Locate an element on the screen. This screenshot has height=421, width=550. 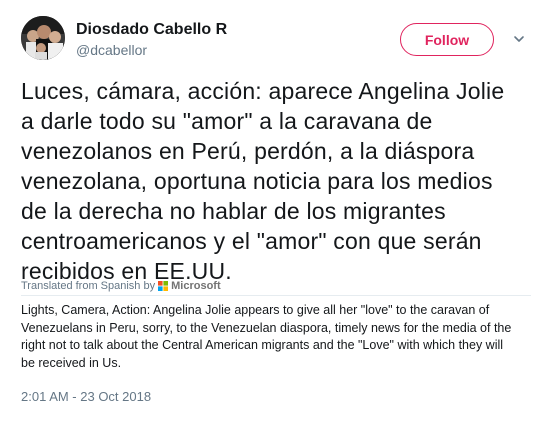
author-handle: @dcabellor is located at coordinates (111, 50).